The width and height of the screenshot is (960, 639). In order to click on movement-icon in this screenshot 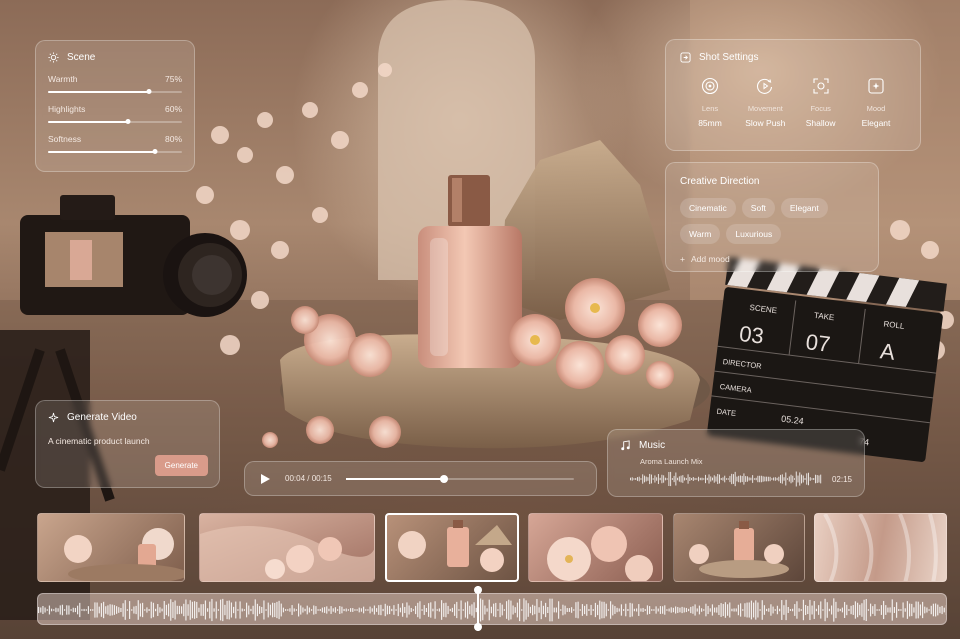, I will do `click(765, 86)`.